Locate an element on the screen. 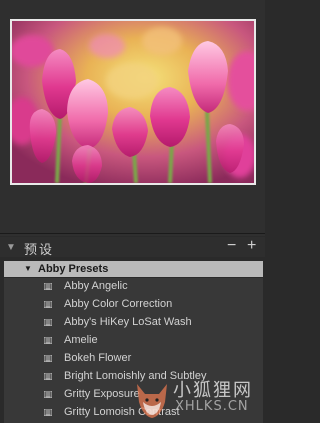 The image size is (320, 423). preset-item-label: Abby Color Correction is located at coordinates (118, 304).